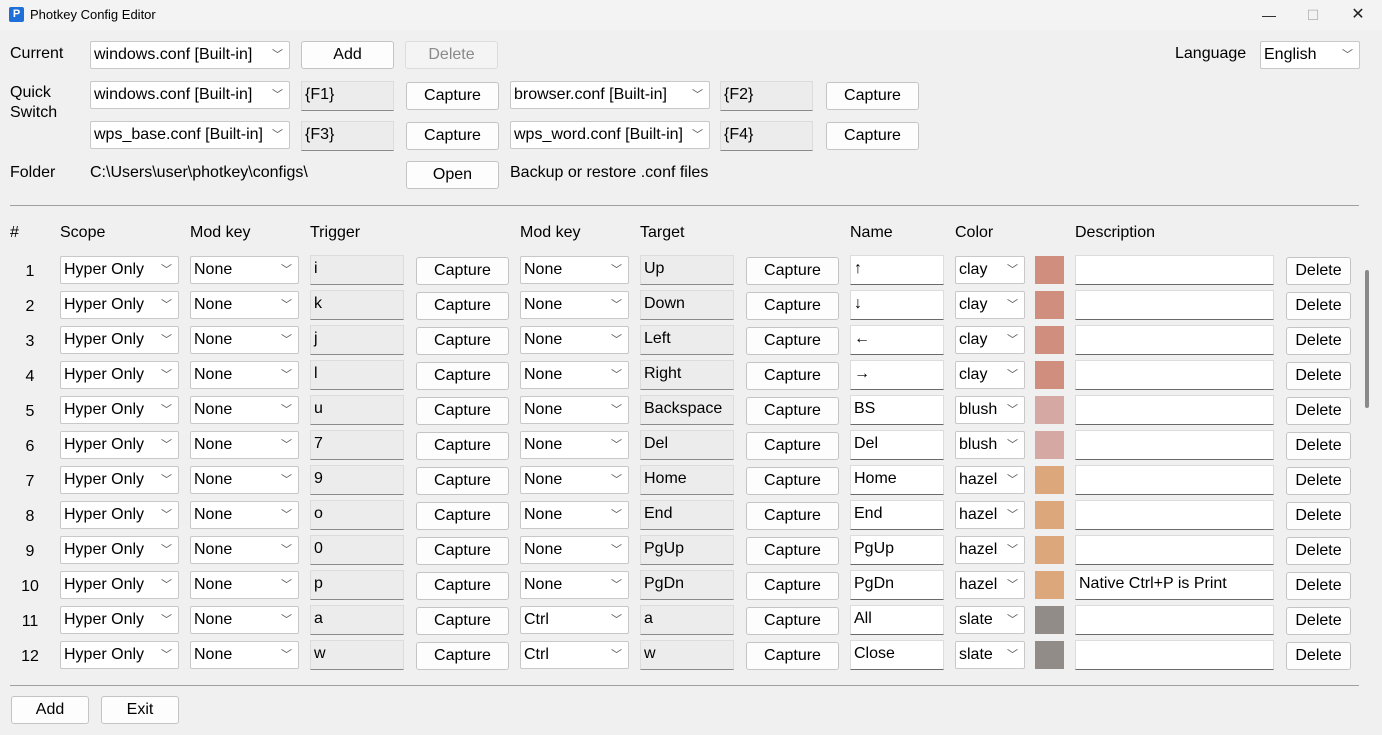 The height and width of the screenshot is (735, 1382). I want to click on target-field: a, so click(687, 620).